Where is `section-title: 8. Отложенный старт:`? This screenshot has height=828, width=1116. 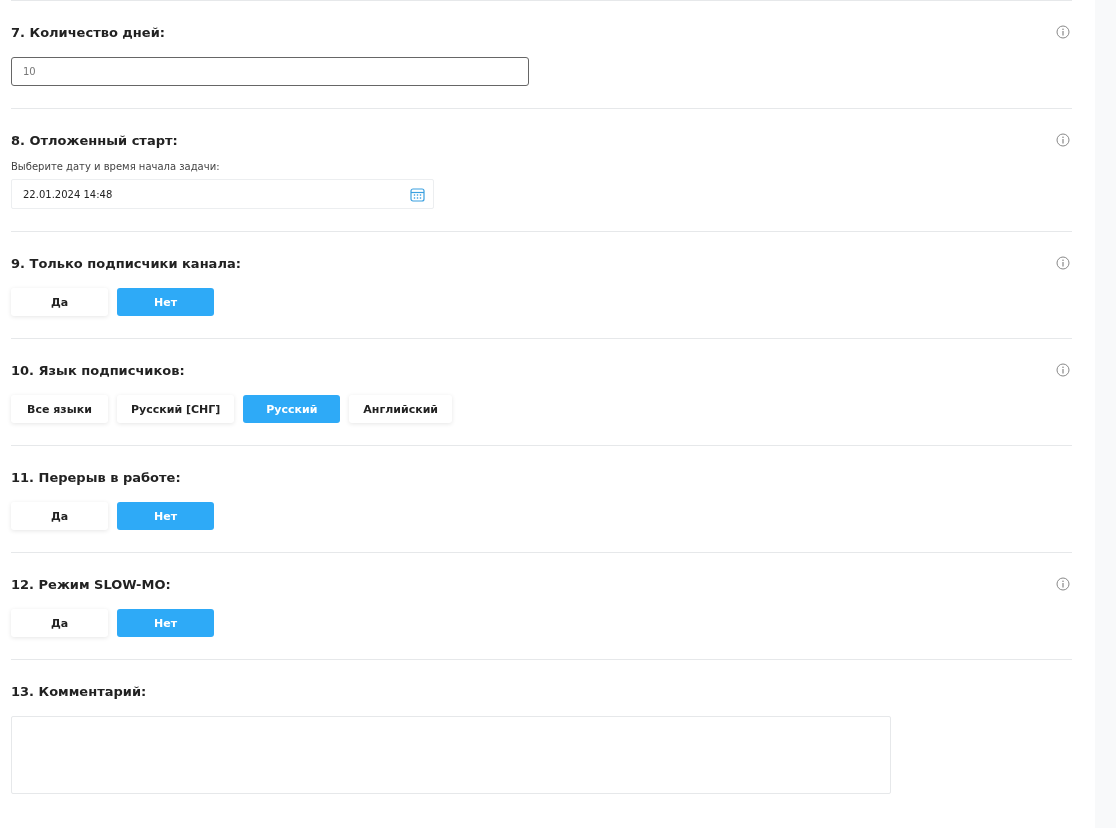
section-title: 8. Отложенный старт: is located at coordinates (94, 140).